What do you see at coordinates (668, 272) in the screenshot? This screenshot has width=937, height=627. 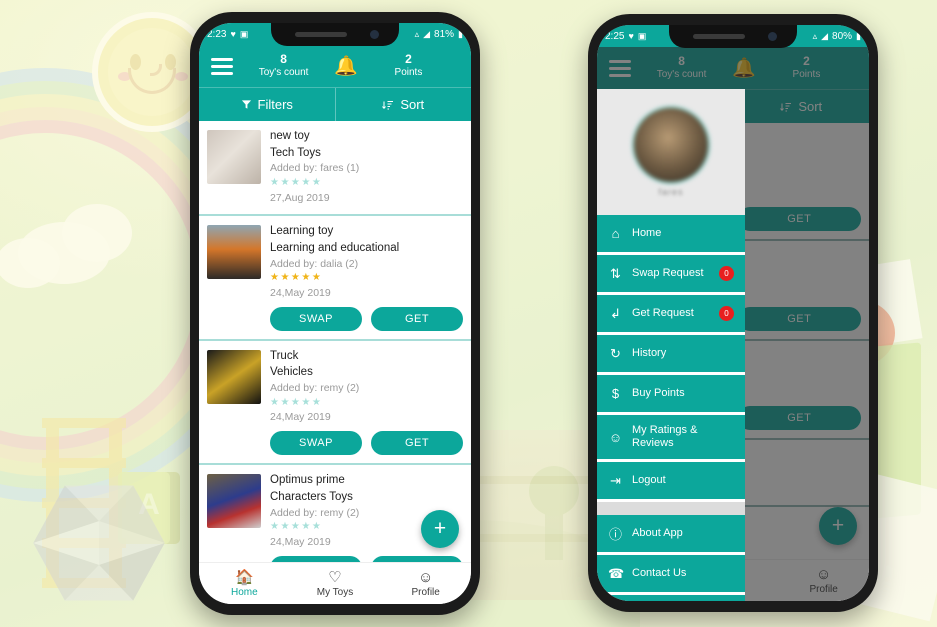 I see `drawer-item-label: Swap Request` at bounding box center [668, 272].